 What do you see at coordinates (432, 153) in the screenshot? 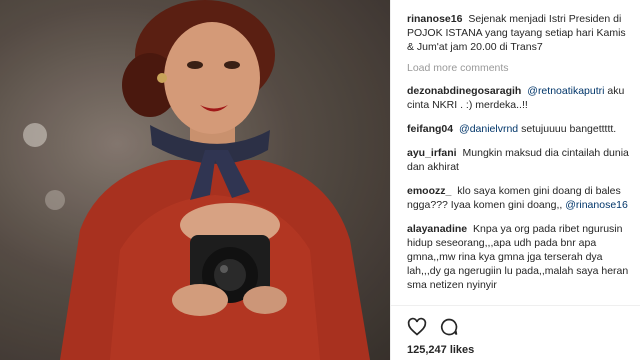
I see `comment-username: ayu_irfani` at bounding box center [432, 153].